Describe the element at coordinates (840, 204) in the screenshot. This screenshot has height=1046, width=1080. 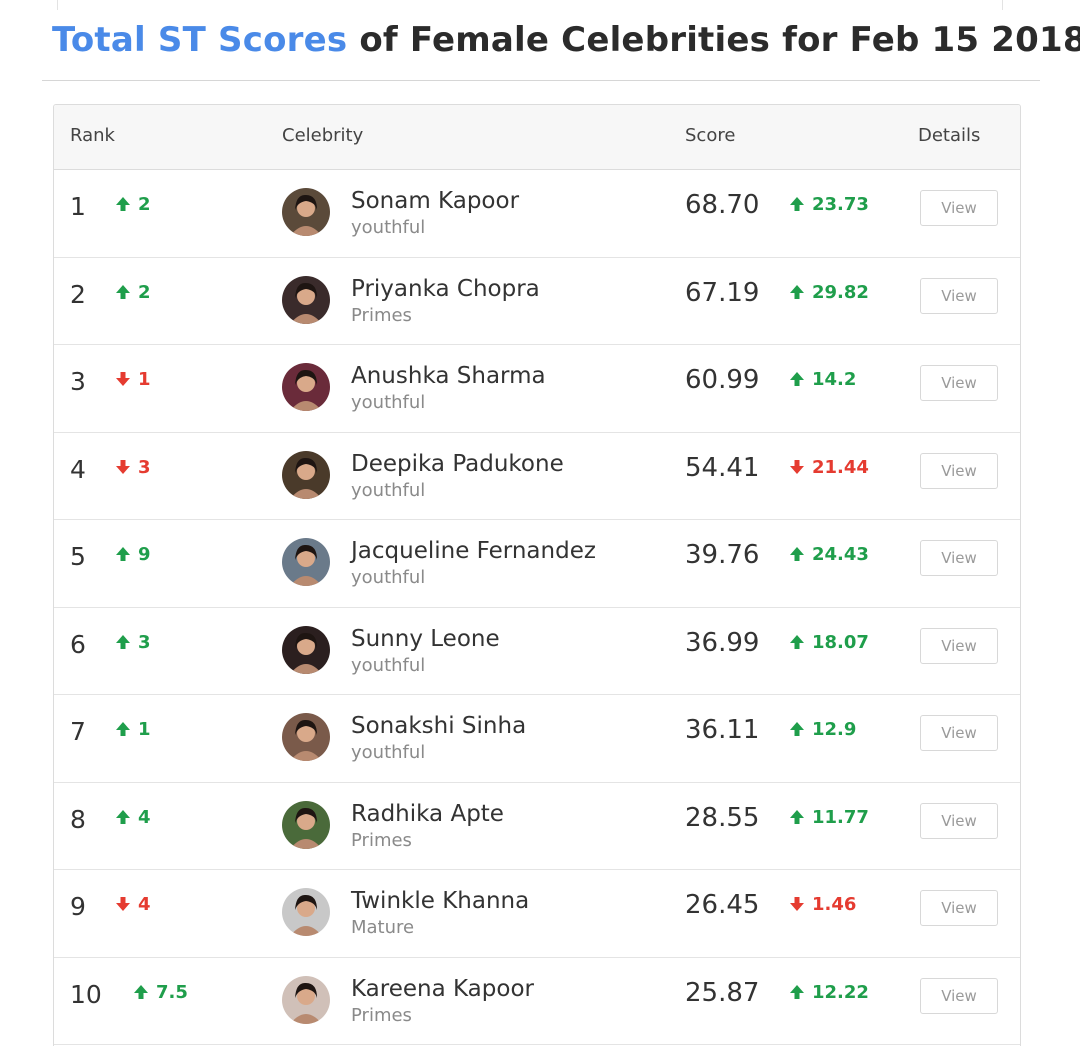
I see `score-change-value: 23.73` at that location.